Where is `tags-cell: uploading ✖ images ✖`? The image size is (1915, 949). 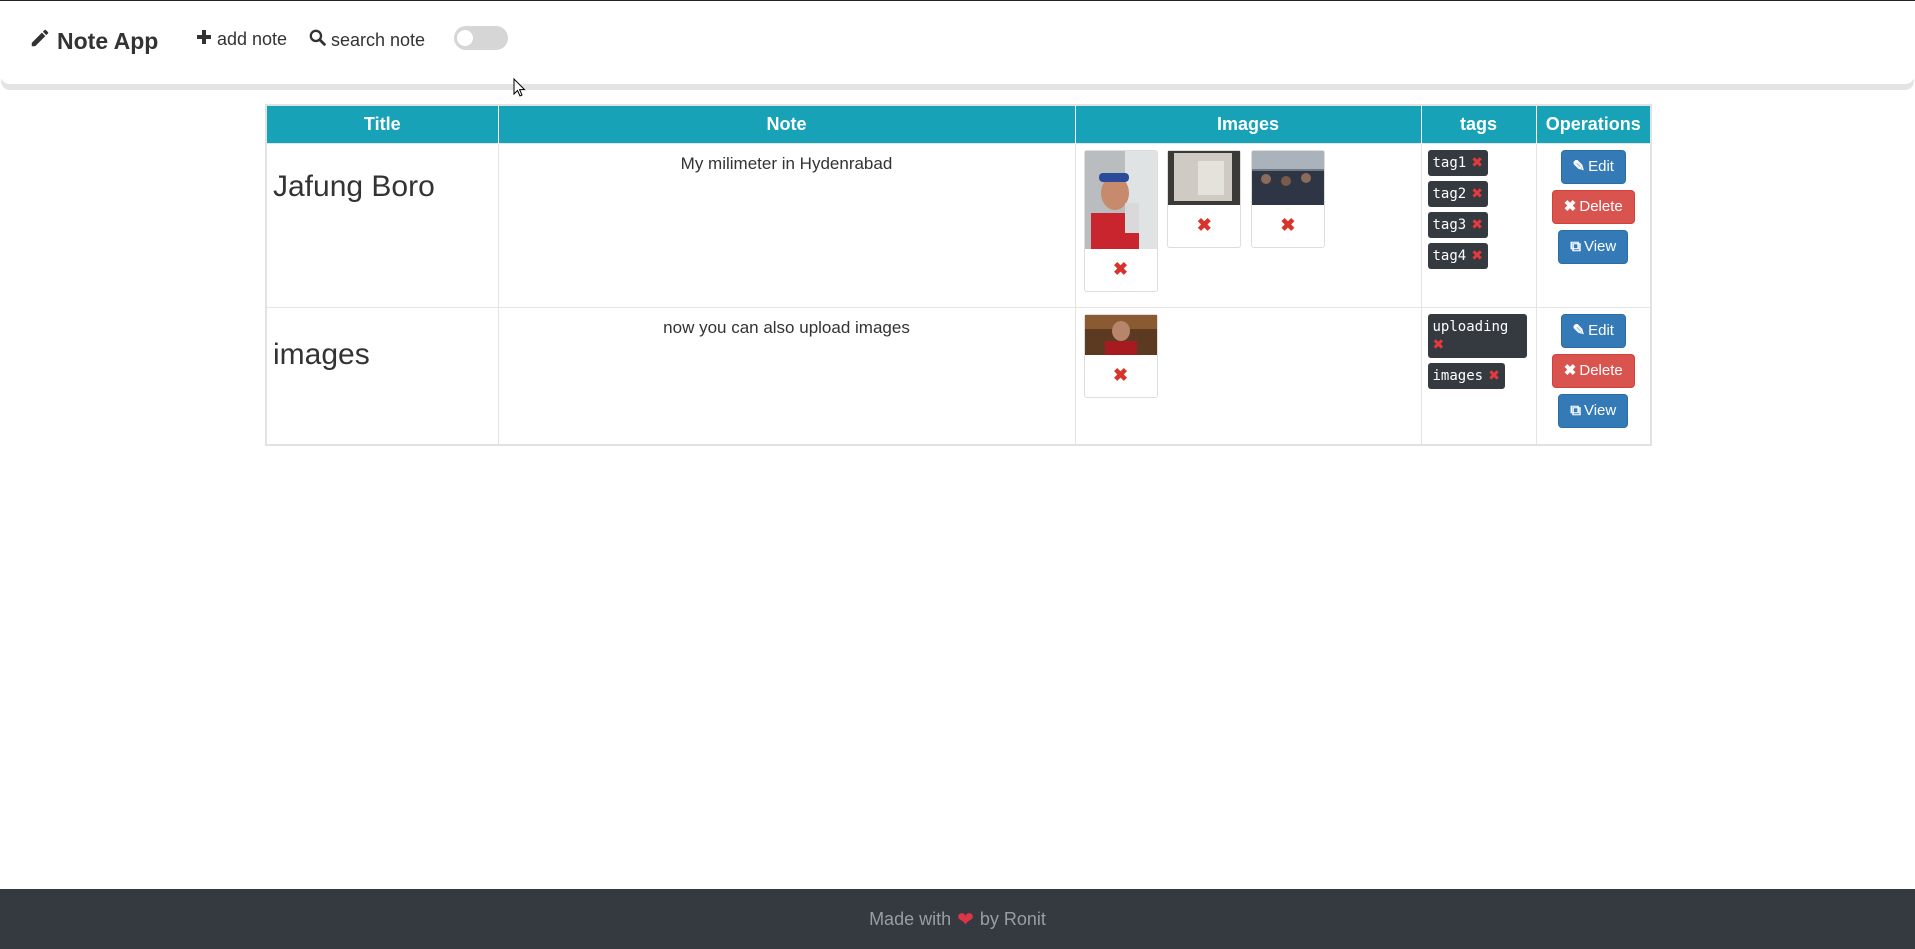 tags-cell: uploading ✖ images ✖ is located at coordinates (1479, 375).